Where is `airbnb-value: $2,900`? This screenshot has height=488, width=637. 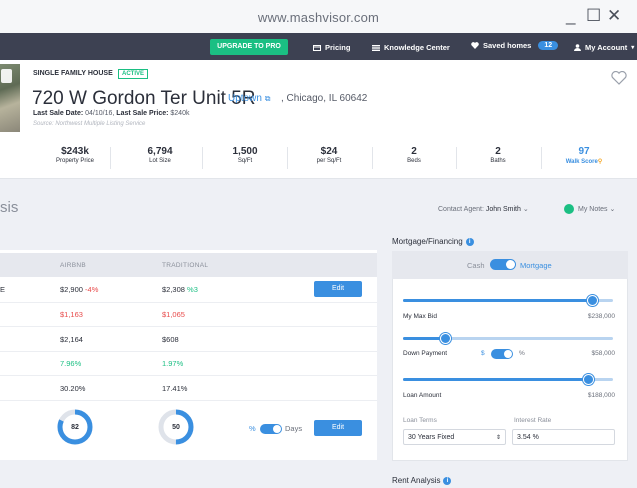
airbnb-value: $2,900 is located at coordinates (71, 289).